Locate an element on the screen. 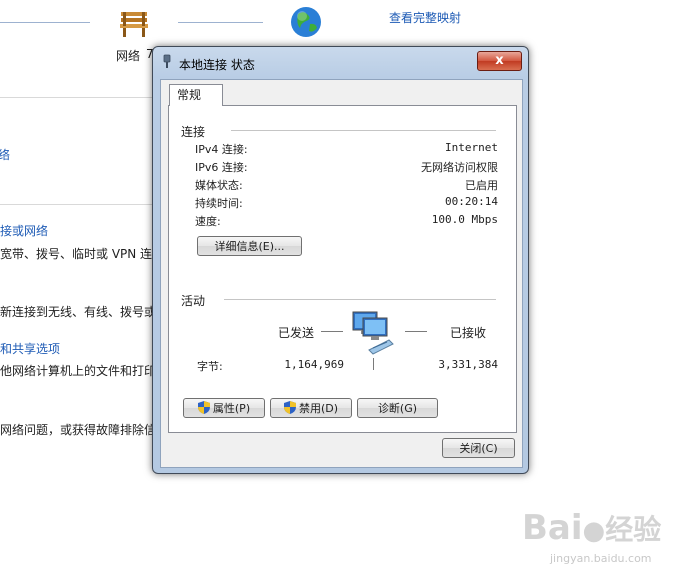  globe-icon is located at coordinates (306, 22).